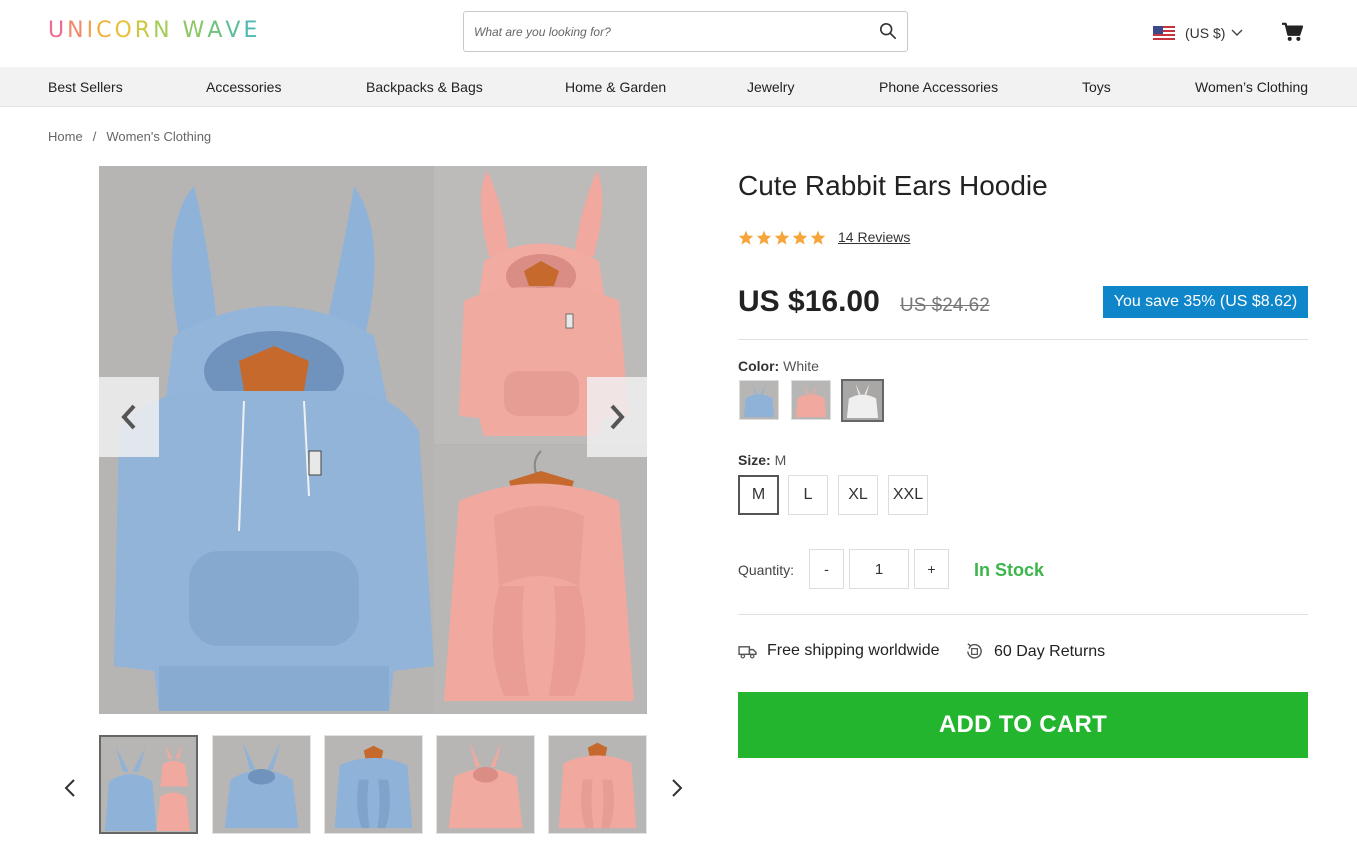 This screenshot has height=849, width=1357. I want to click on color-swatch-pink, so click(811, 400).